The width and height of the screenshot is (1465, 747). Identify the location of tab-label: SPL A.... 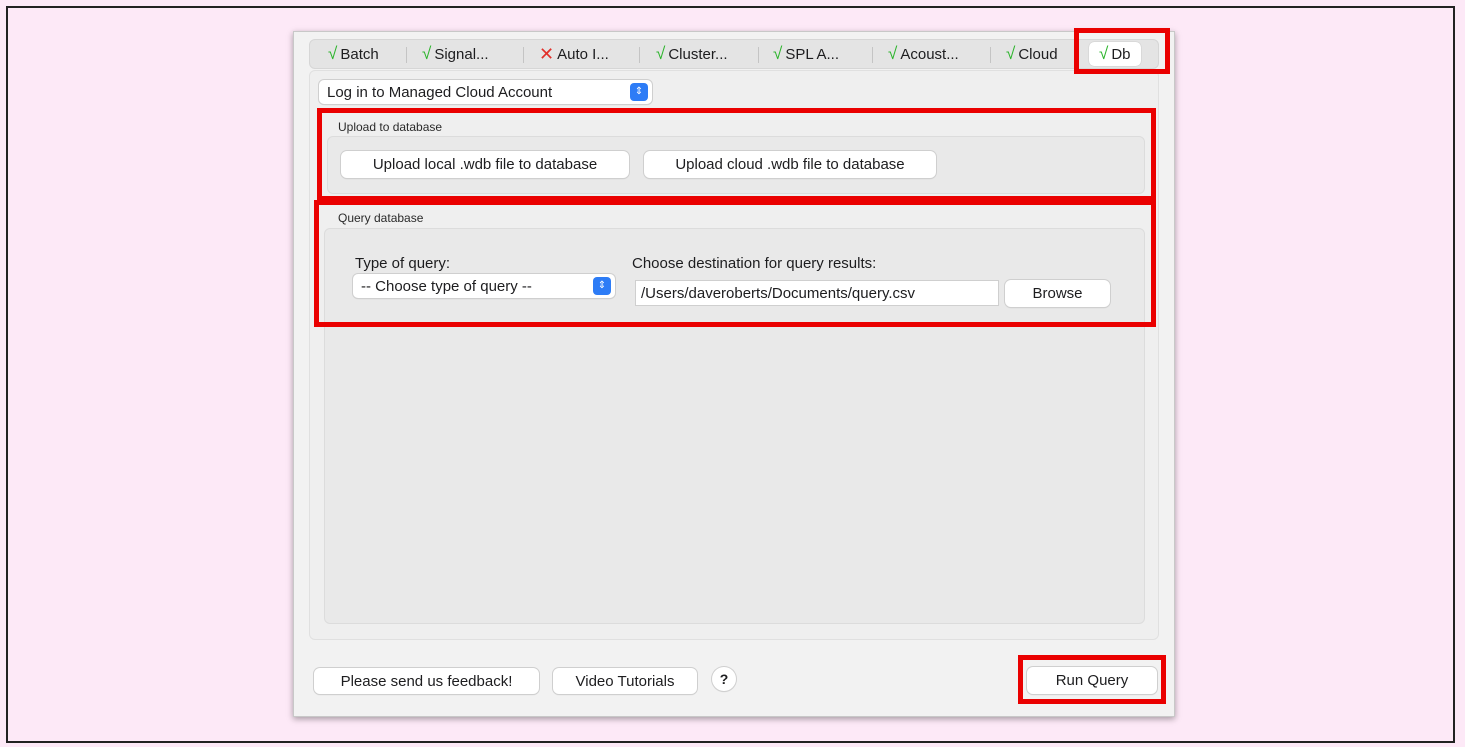
(812, 54).